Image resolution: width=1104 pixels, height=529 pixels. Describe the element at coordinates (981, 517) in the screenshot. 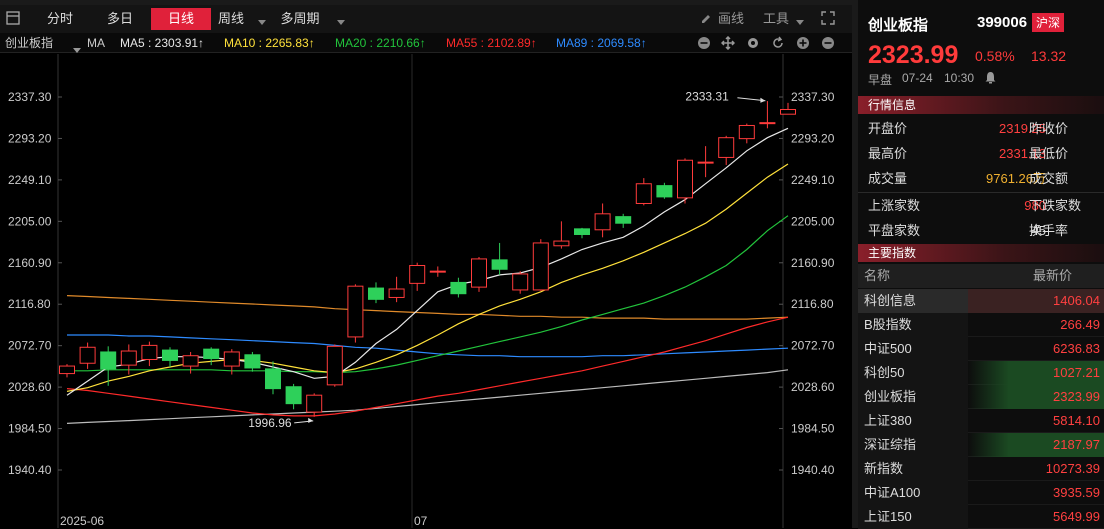

I see `index-row: 上证150 5649.99` at that location.